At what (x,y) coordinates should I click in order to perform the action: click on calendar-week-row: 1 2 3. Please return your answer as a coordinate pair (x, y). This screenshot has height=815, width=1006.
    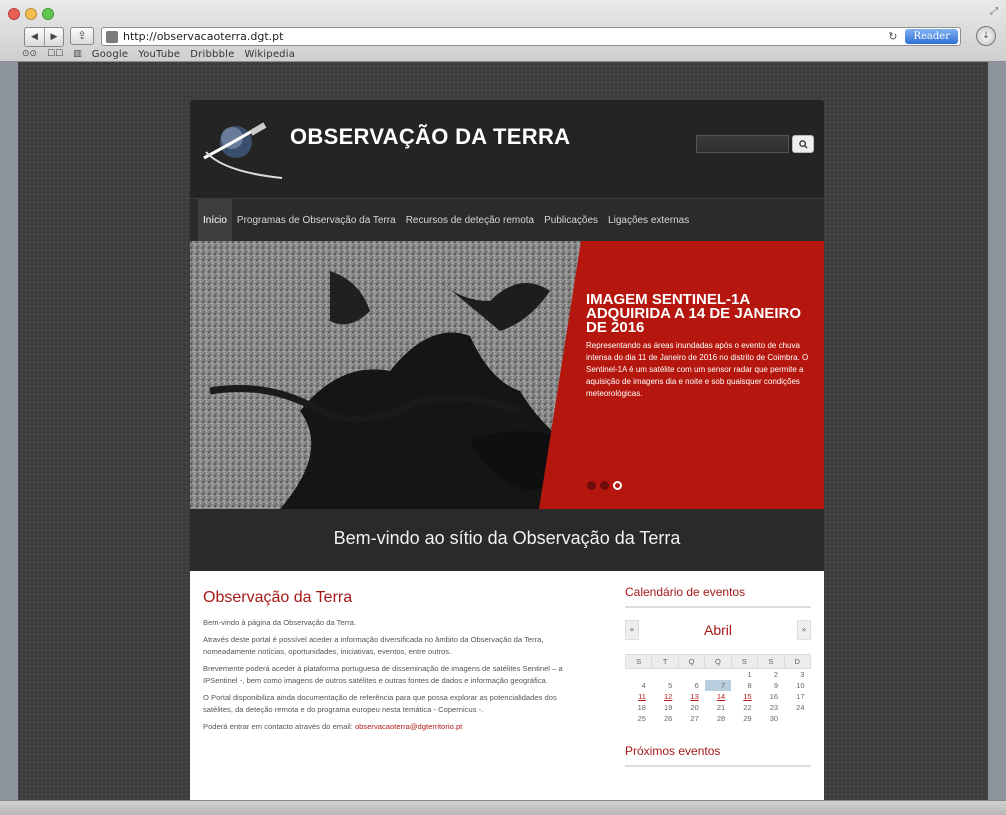
    Looking at the image, I should click on (718, 674).